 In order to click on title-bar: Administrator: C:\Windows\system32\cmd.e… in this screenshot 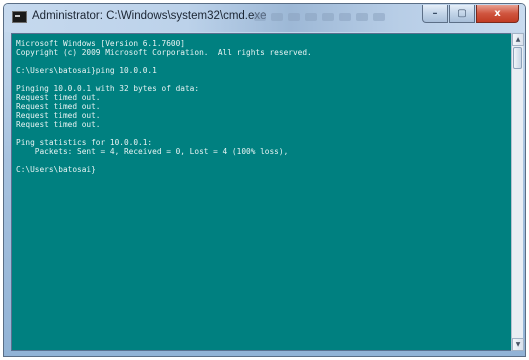, I will do `click(264, 18)`.